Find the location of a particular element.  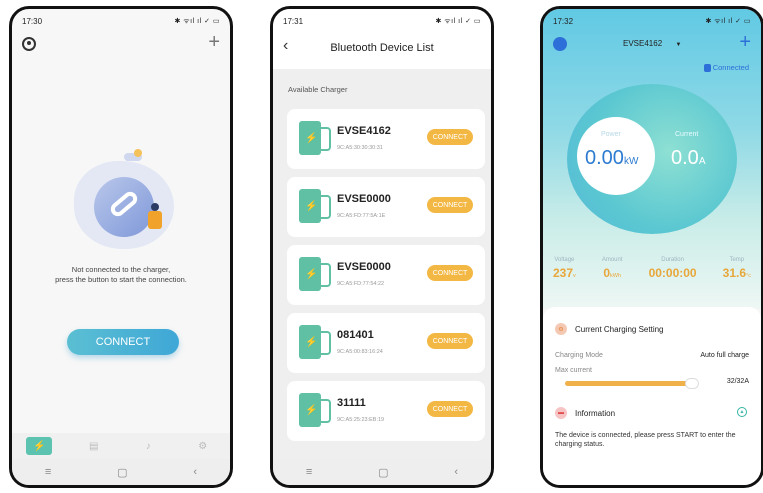

device-selector: EVSE4162 ▼ is located at coordinates (652, 43).